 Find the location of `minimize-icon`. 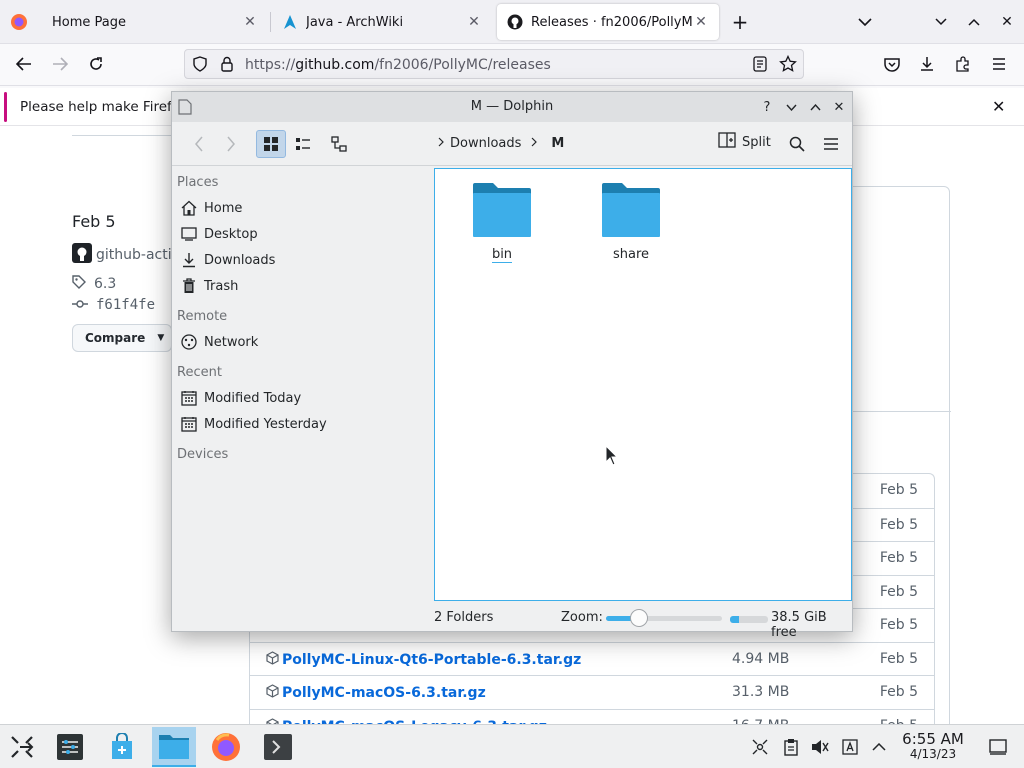

minimize-icon is located at coordinates (791, 107).